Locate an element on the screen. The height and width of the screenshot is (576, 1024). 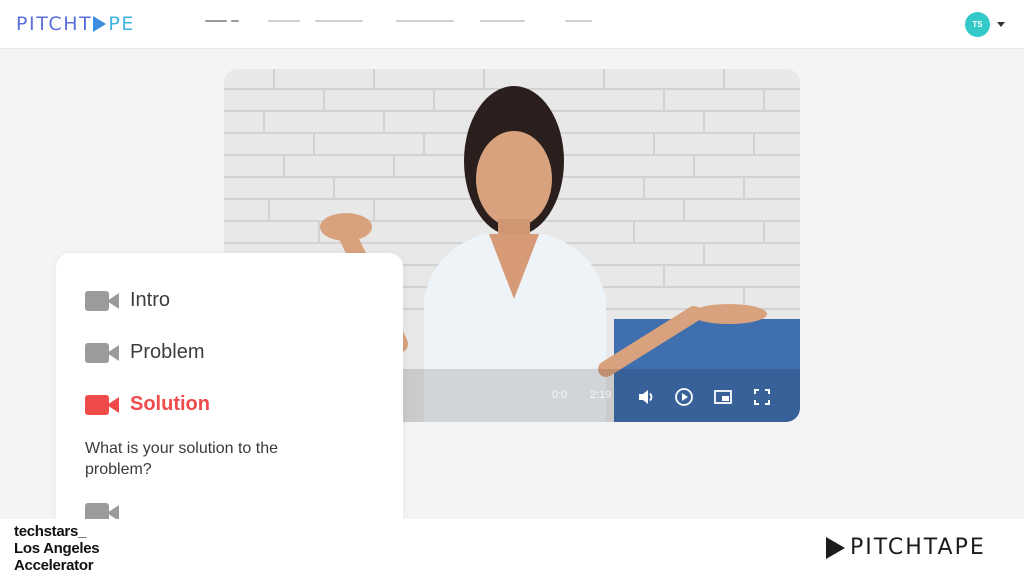
nav-item-1-tail is located at coordinates (235, 21).